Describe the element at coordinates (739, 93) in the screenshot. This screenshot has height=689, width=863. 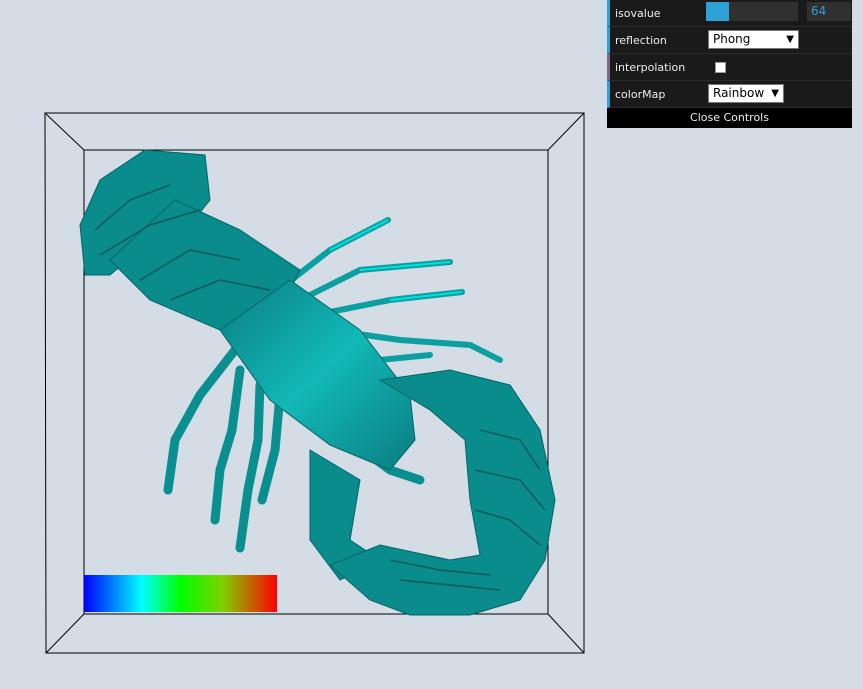
I see `colormap-selected-value: Rainbow` at that location.